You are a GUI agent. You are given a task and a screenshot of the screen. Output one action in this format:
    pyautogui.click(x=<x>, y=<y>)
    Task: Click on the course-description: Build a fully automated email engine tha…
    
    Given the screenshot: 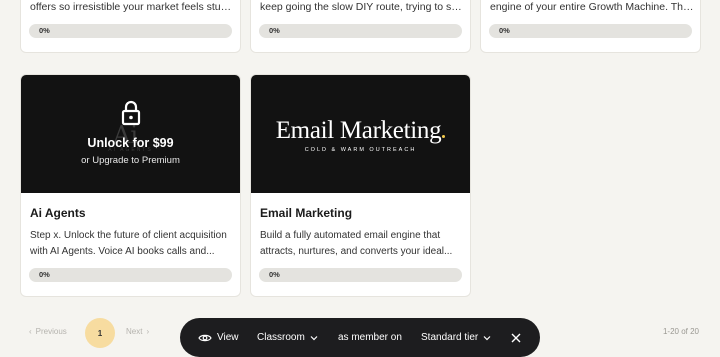 What is the action you would take?
    pyautogui.click(x=356, y=243)
    